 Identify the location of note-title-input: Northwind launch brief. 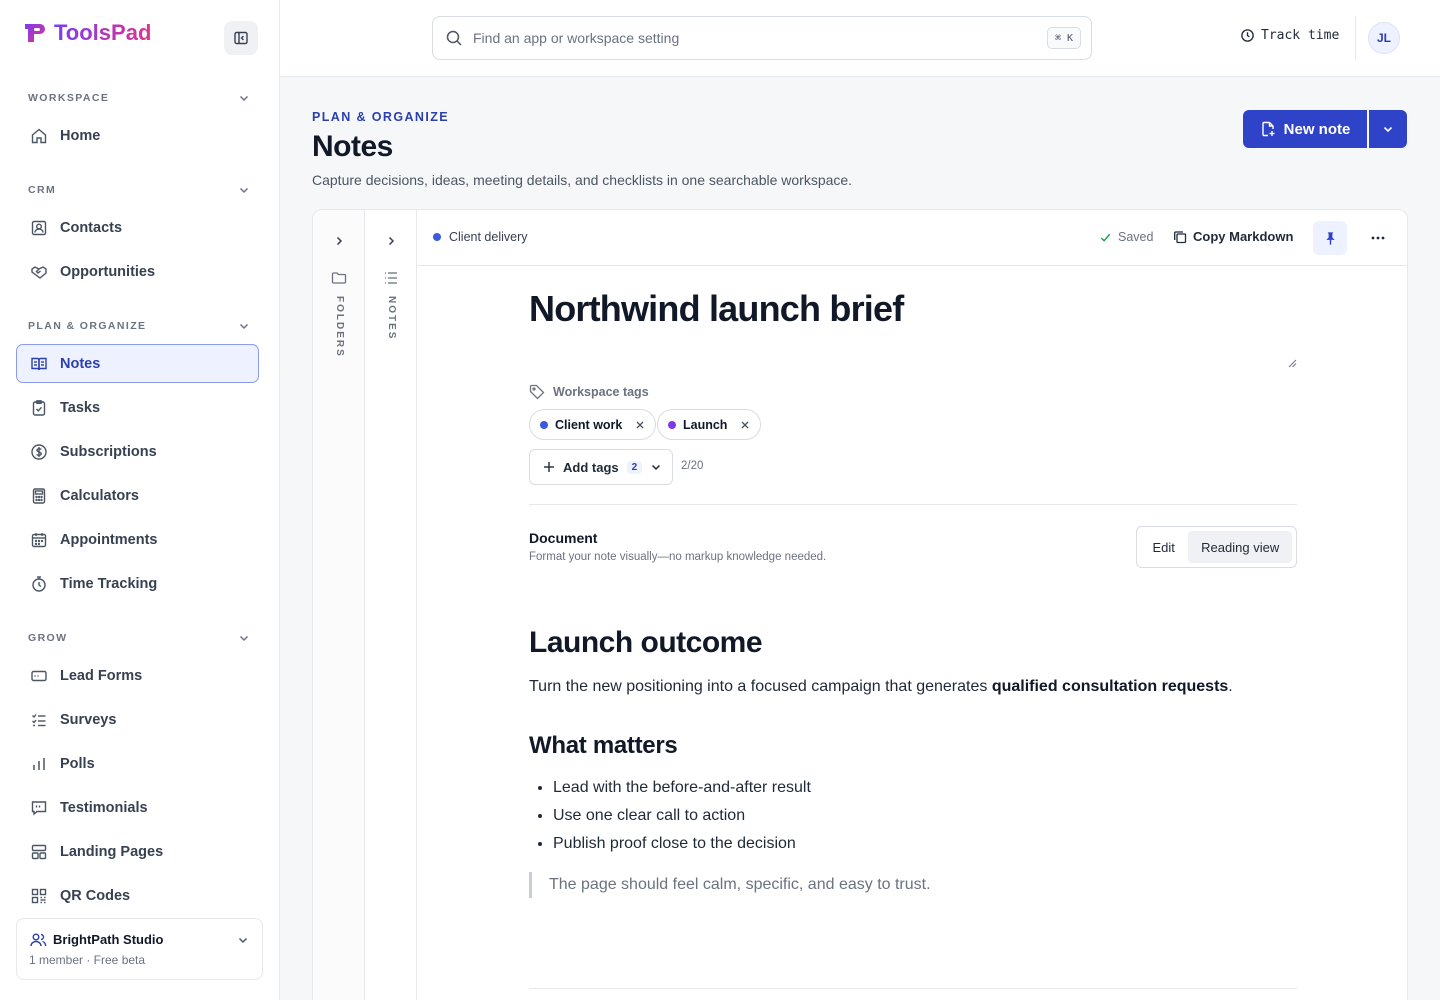
(913, 328).